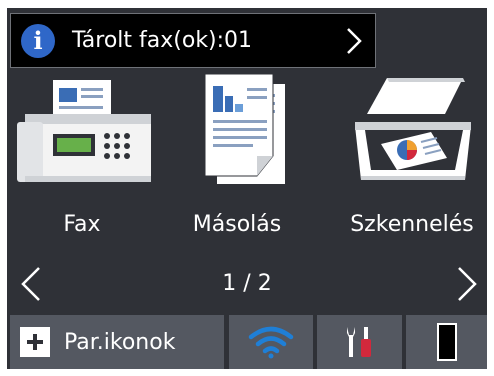  Describe the element at coordinates (413, 129) in the screenshot. I see `scanner-icon` at that location.